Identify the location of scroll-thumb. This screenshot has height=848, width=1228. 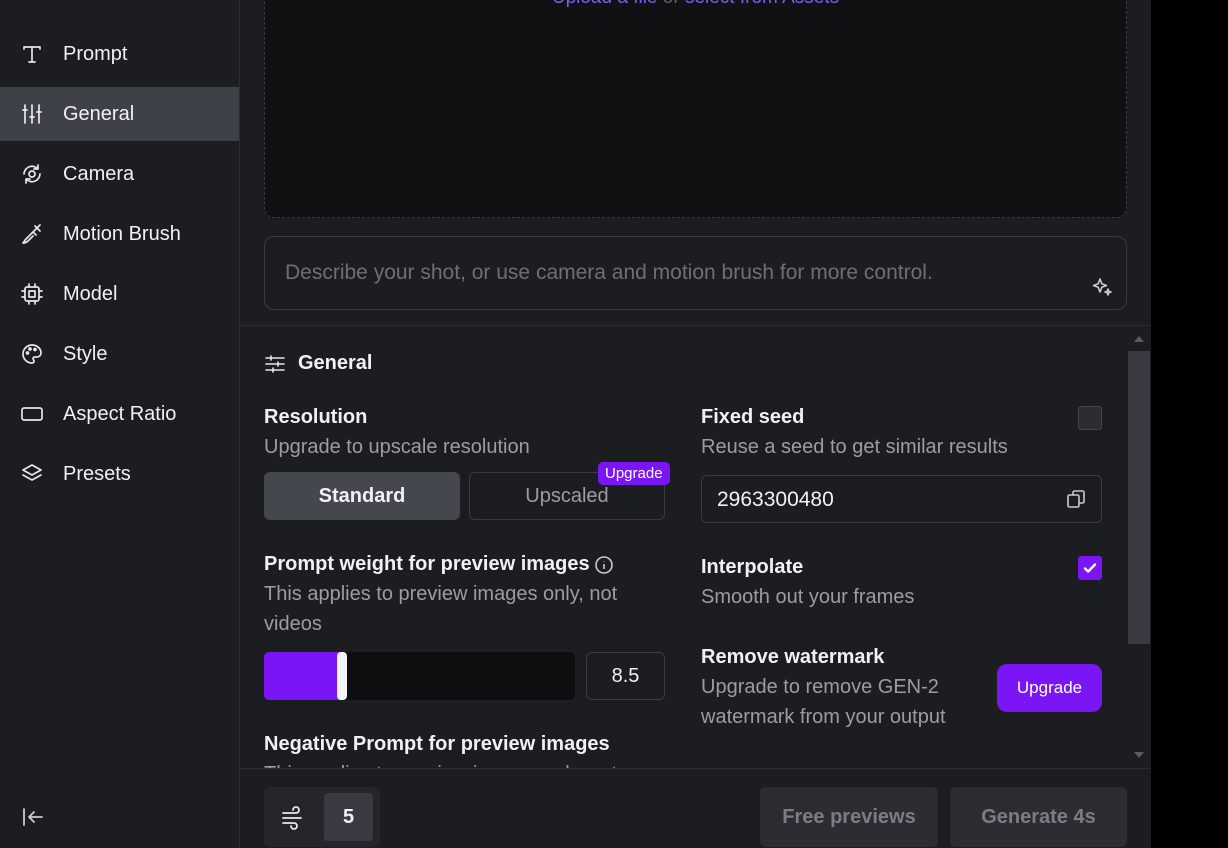
(1139, 497).